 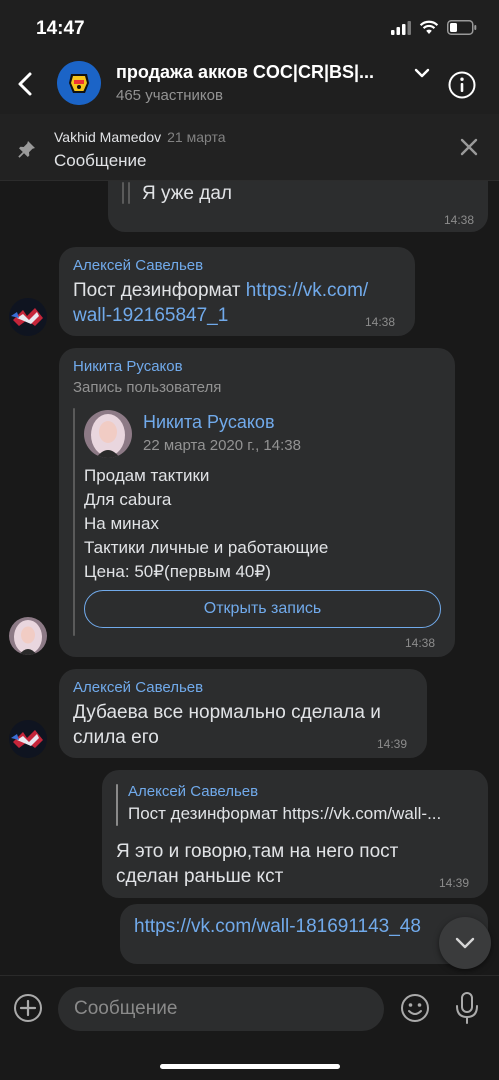 I want to click on message-bubble-outgoing: https://vk.com/wall-181691143_48, so click(x=304, y=934).